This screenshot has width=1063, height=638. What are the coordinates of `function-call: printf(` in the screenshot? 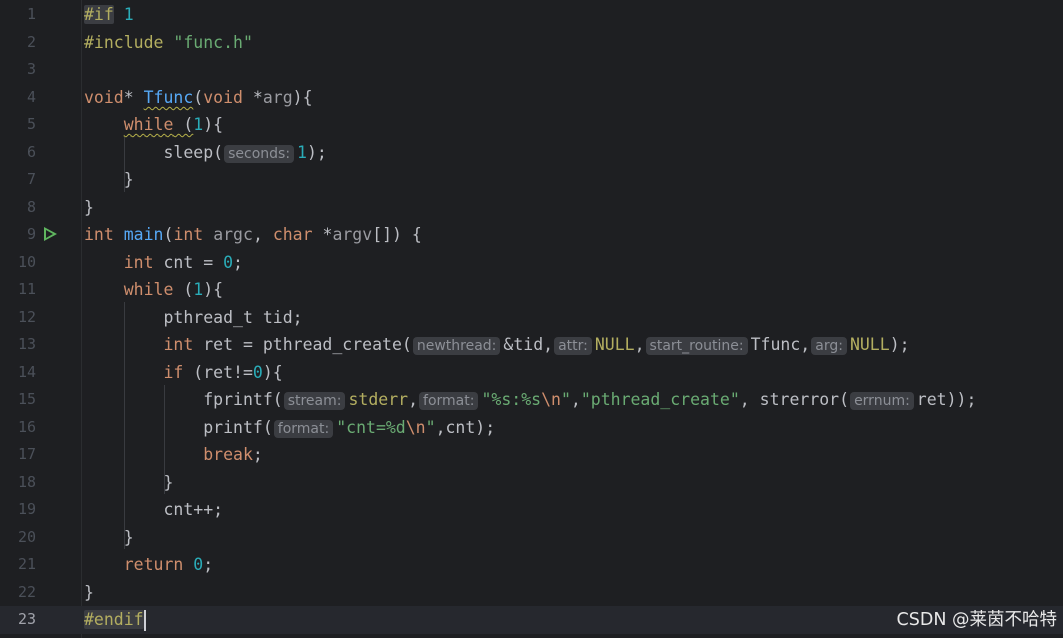 It's located at (238, 427).